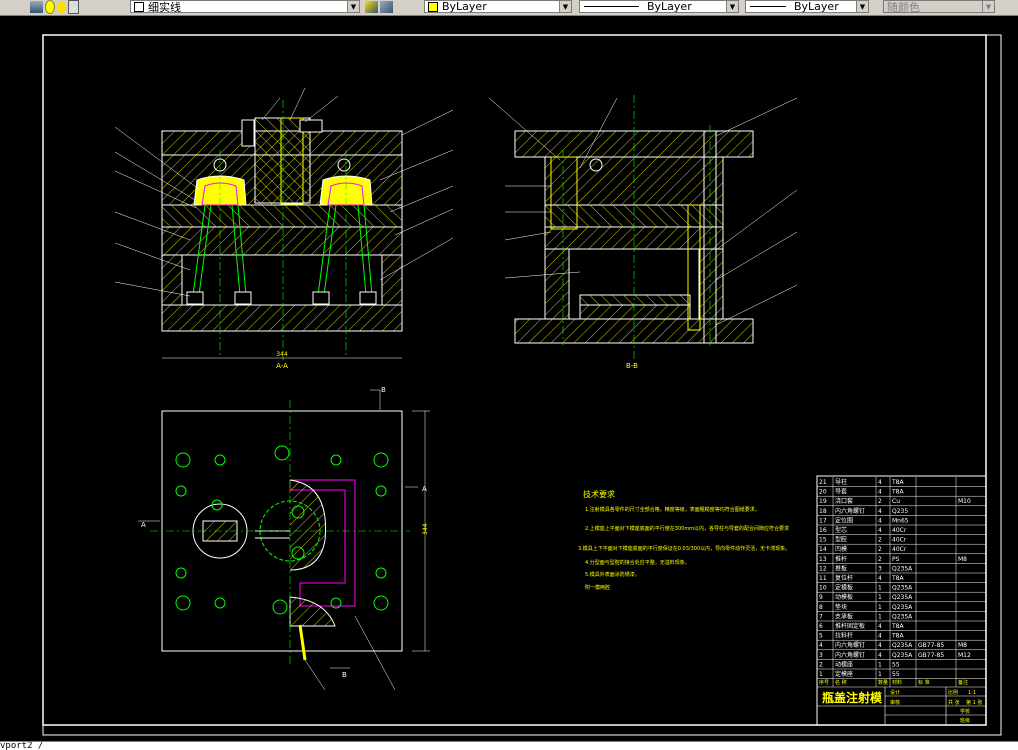  I want to click on bom-header-qty: 数量, so click(883, 682).